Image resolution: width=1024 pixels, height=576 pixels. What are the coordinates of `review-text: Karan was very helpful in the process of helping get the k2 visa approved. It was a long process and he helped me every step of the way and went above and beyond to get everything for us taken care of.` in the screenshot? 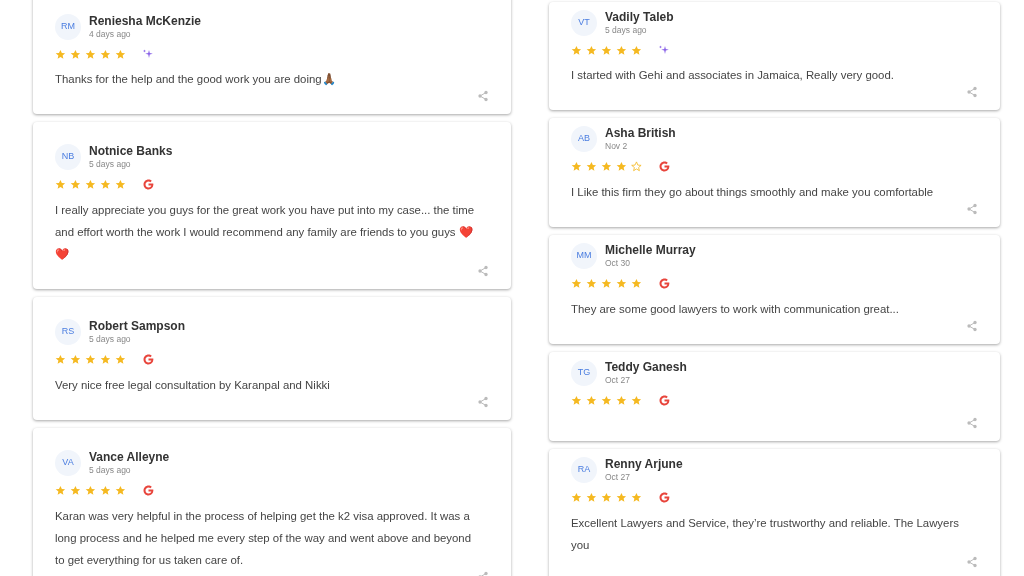 It's located at (264, 538).